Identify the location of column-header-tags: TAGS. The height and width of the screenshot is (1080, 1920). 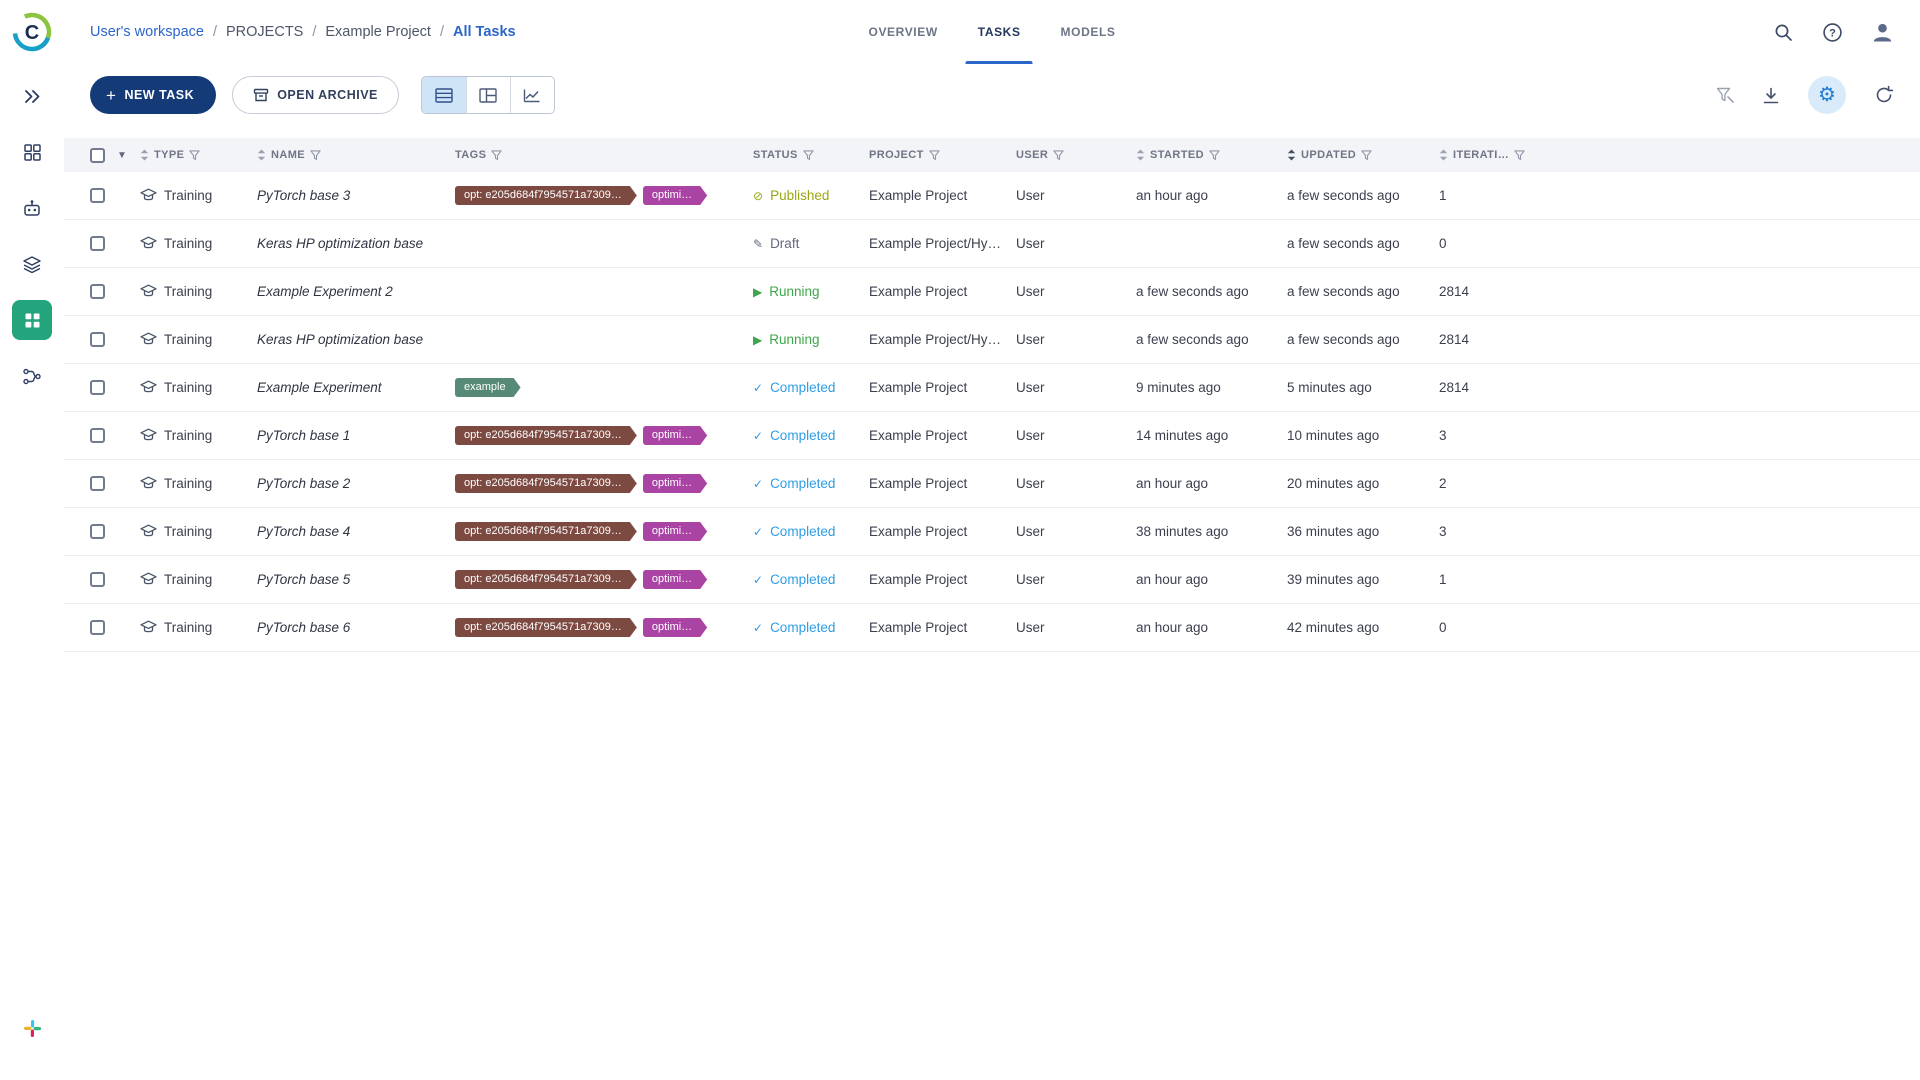
(604, 155).